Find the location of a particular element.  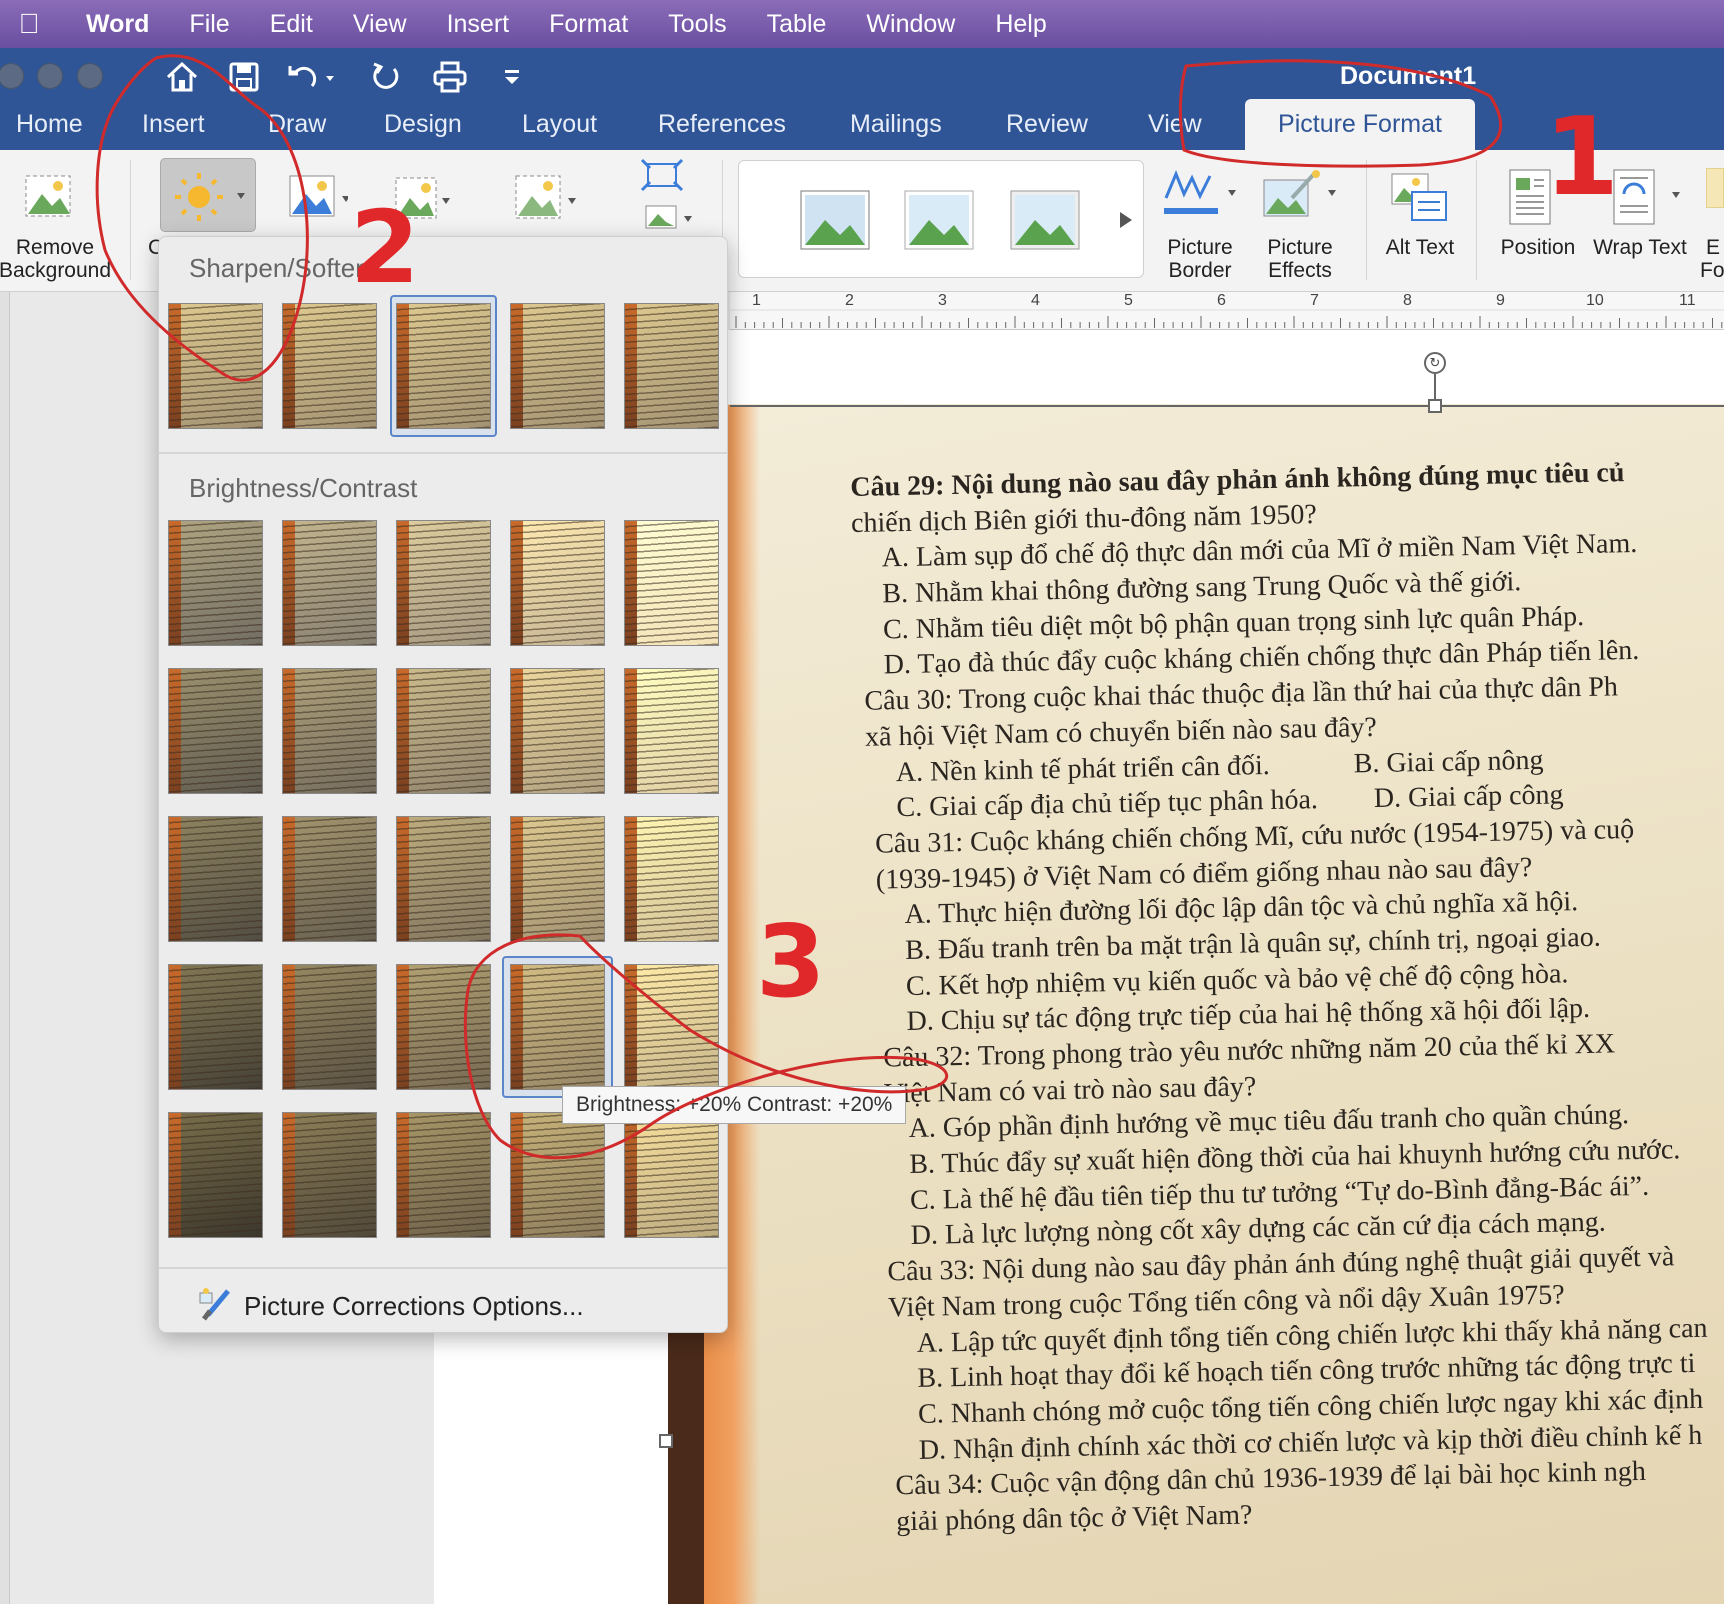

save-icon is located at coordinates (244, 77).